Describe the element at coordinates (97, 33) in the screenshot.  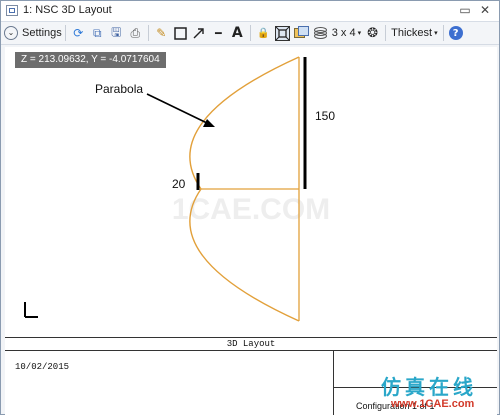
I see `copy-icon: ⧉` at that location.